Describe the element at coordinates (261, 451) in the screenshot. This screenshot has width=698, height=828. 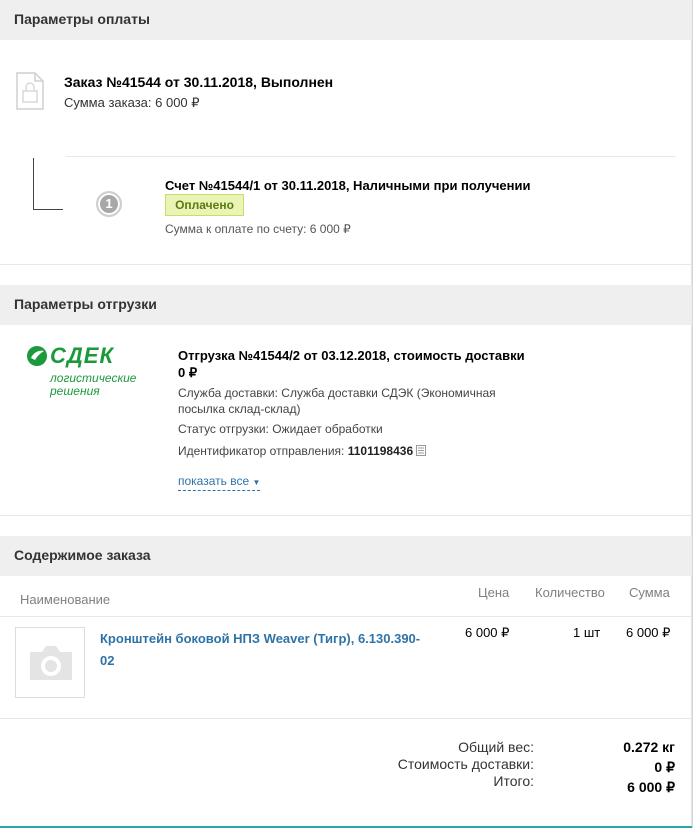
I see `tracking-label: Идентификатор отправления:` at that location.